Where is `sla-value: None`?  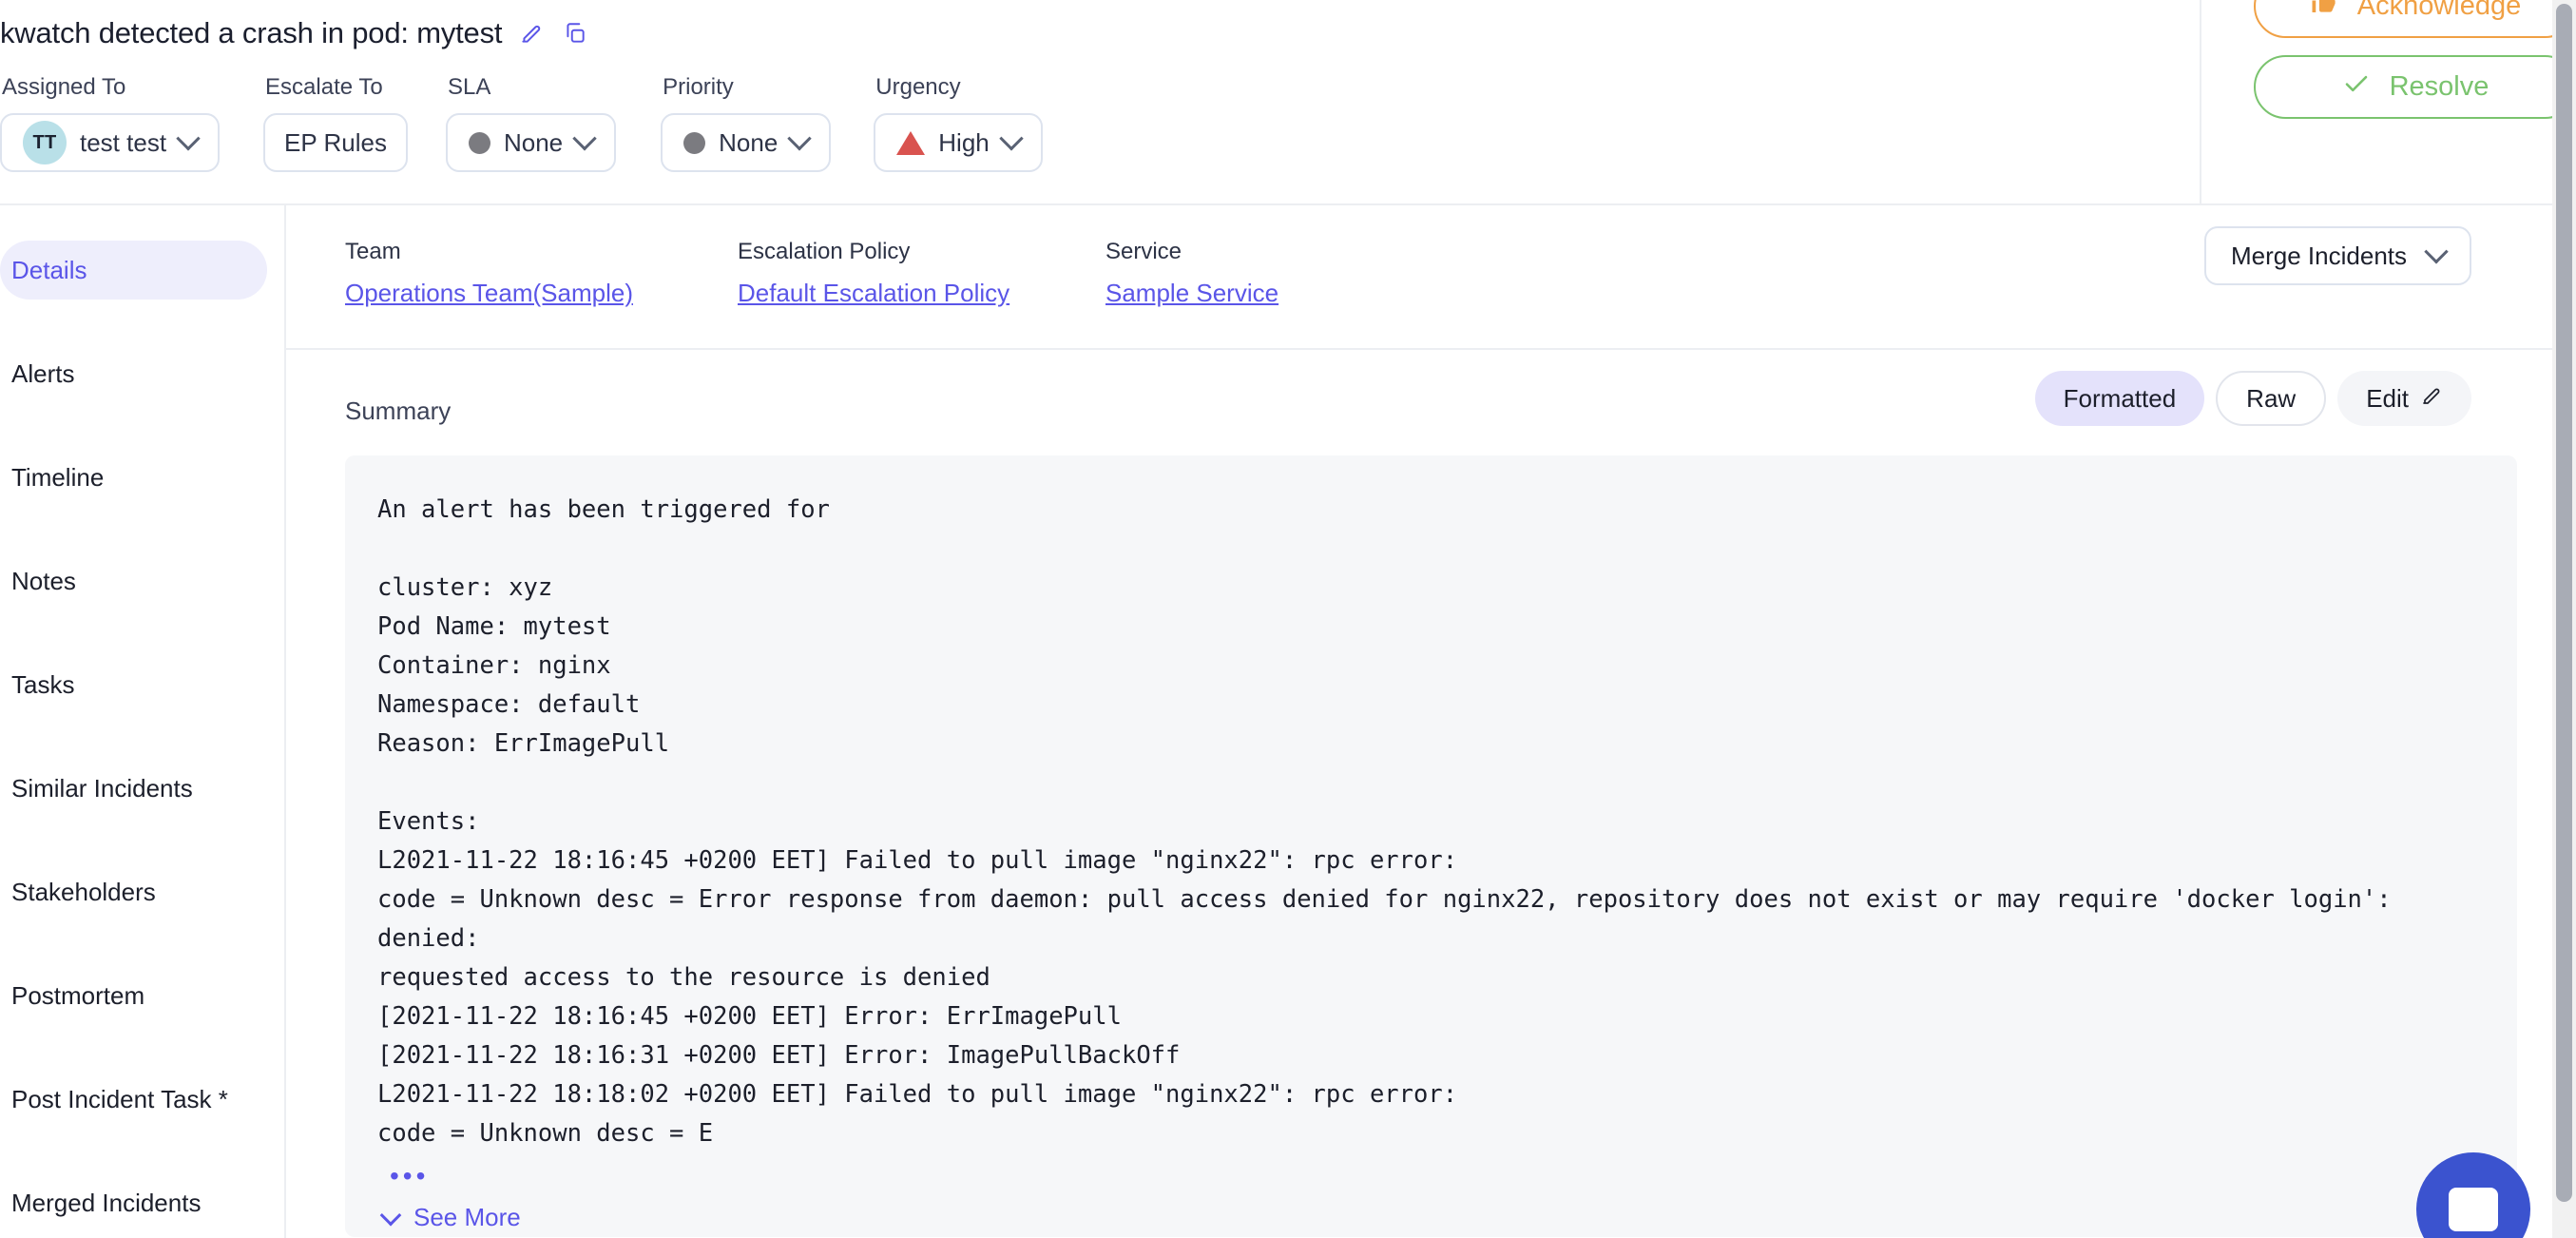 sla-value: None is located at coordinates (533, 142).